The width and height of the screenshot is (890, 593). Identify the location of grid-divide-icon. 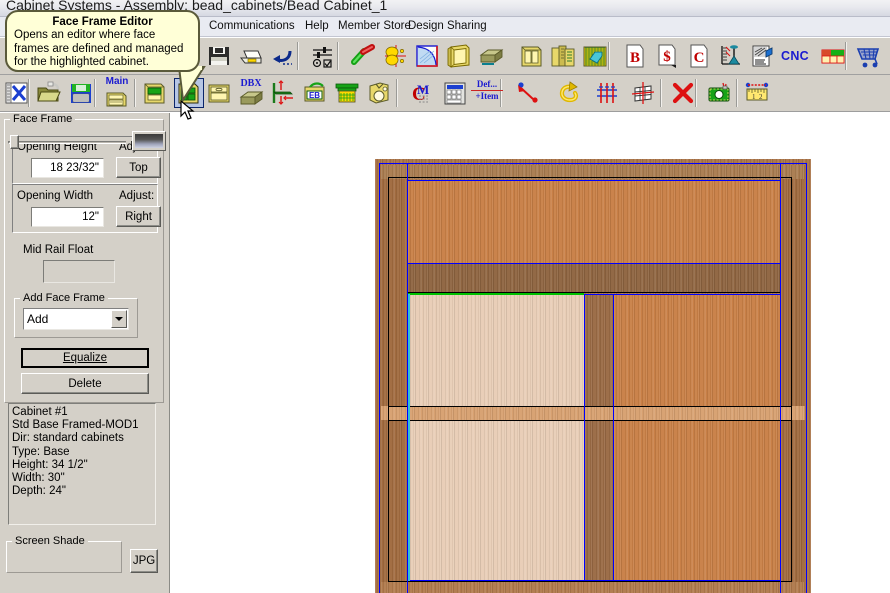
(643, 93).